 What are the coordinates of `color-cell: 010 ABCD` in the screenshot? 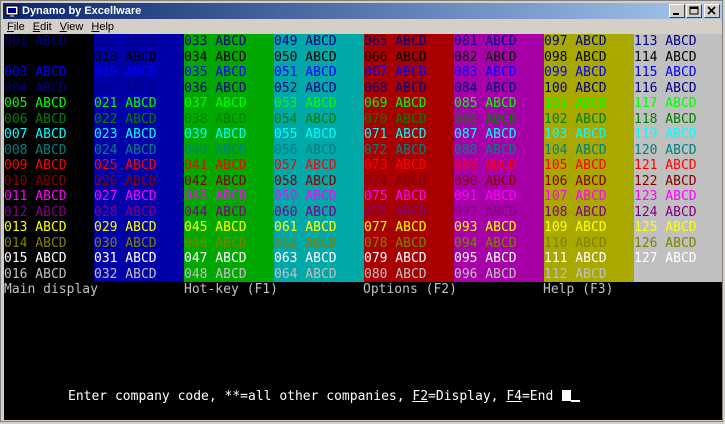 It's located at (35, 181).